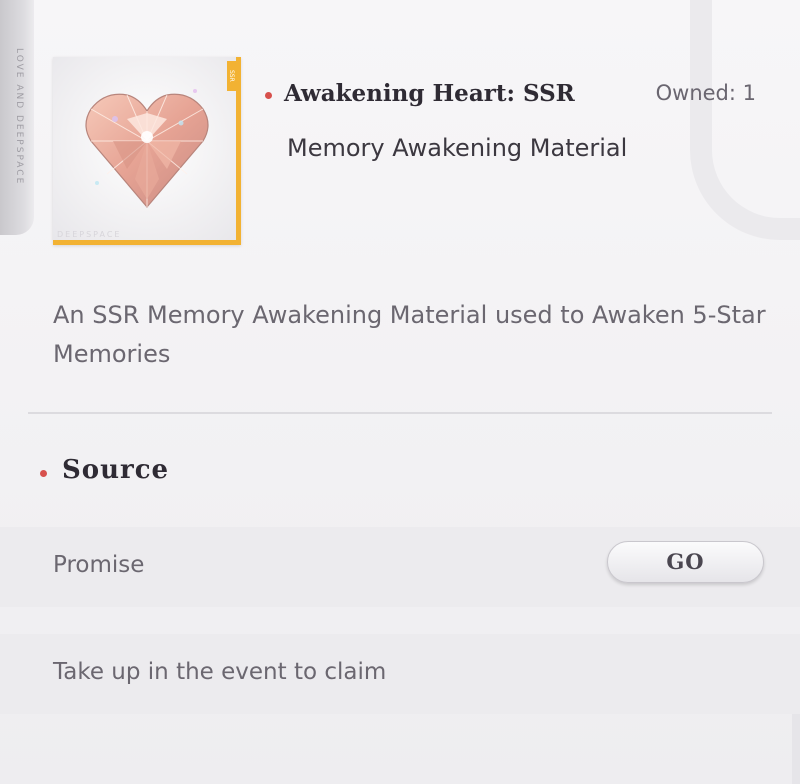 The image size is (800, 784). What do you see at coordinates (116, 470) in the screenshot?
I see `source-heading: Source` at bounding box center [116, 470].